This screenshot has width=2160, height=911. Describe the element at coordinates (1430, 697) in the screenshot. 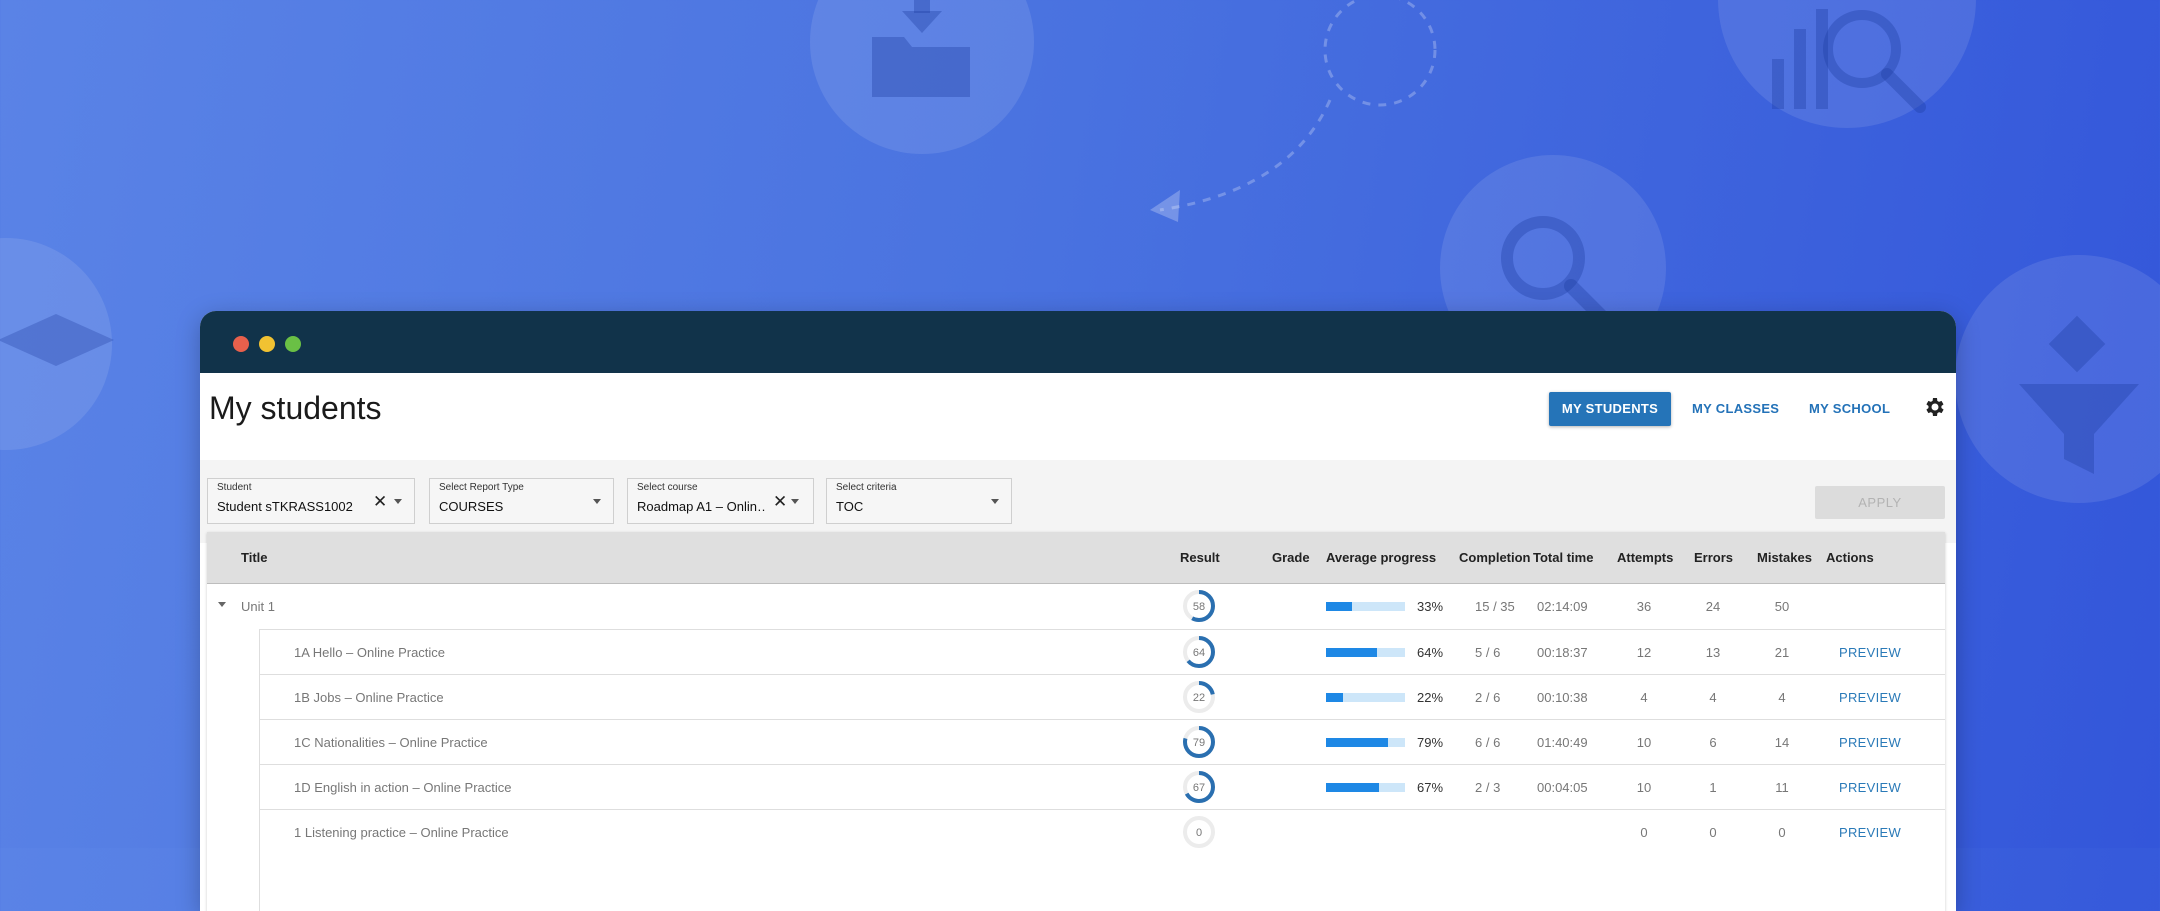

I see `progress-percent: 22%` at that location.